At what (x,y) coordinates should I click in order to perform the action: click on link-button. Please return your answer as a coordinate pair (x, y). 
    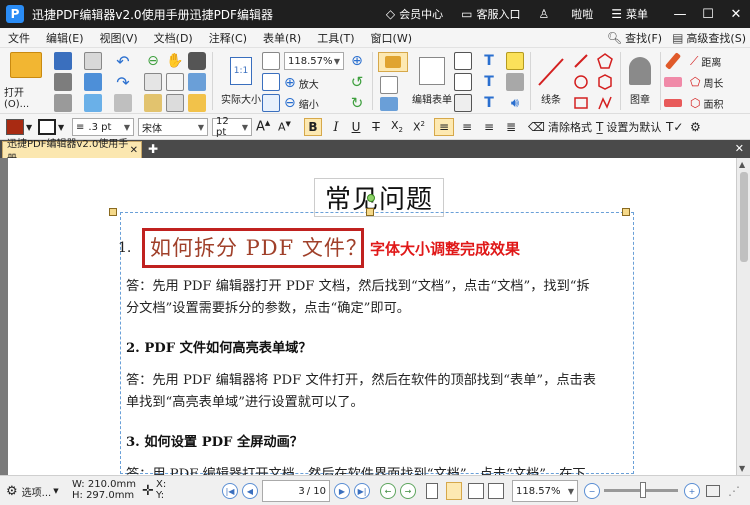
    Looking at the image, I should click on (197, 103).